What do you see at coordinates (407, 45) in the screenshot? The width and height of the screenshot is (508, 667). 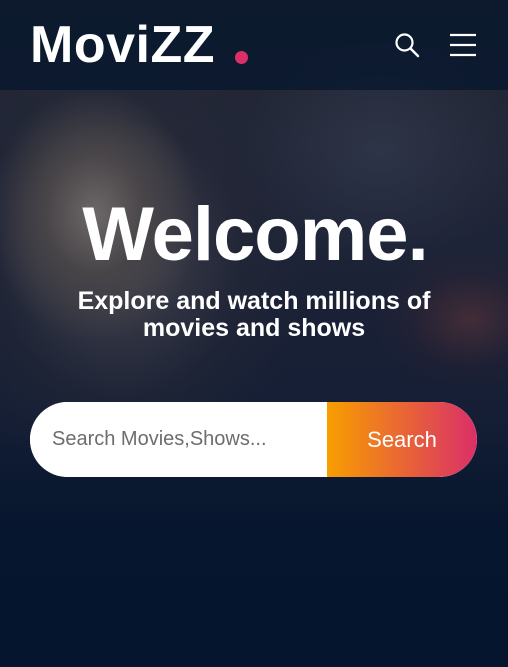 I see `search-icon` at bounding box center [407, 45].